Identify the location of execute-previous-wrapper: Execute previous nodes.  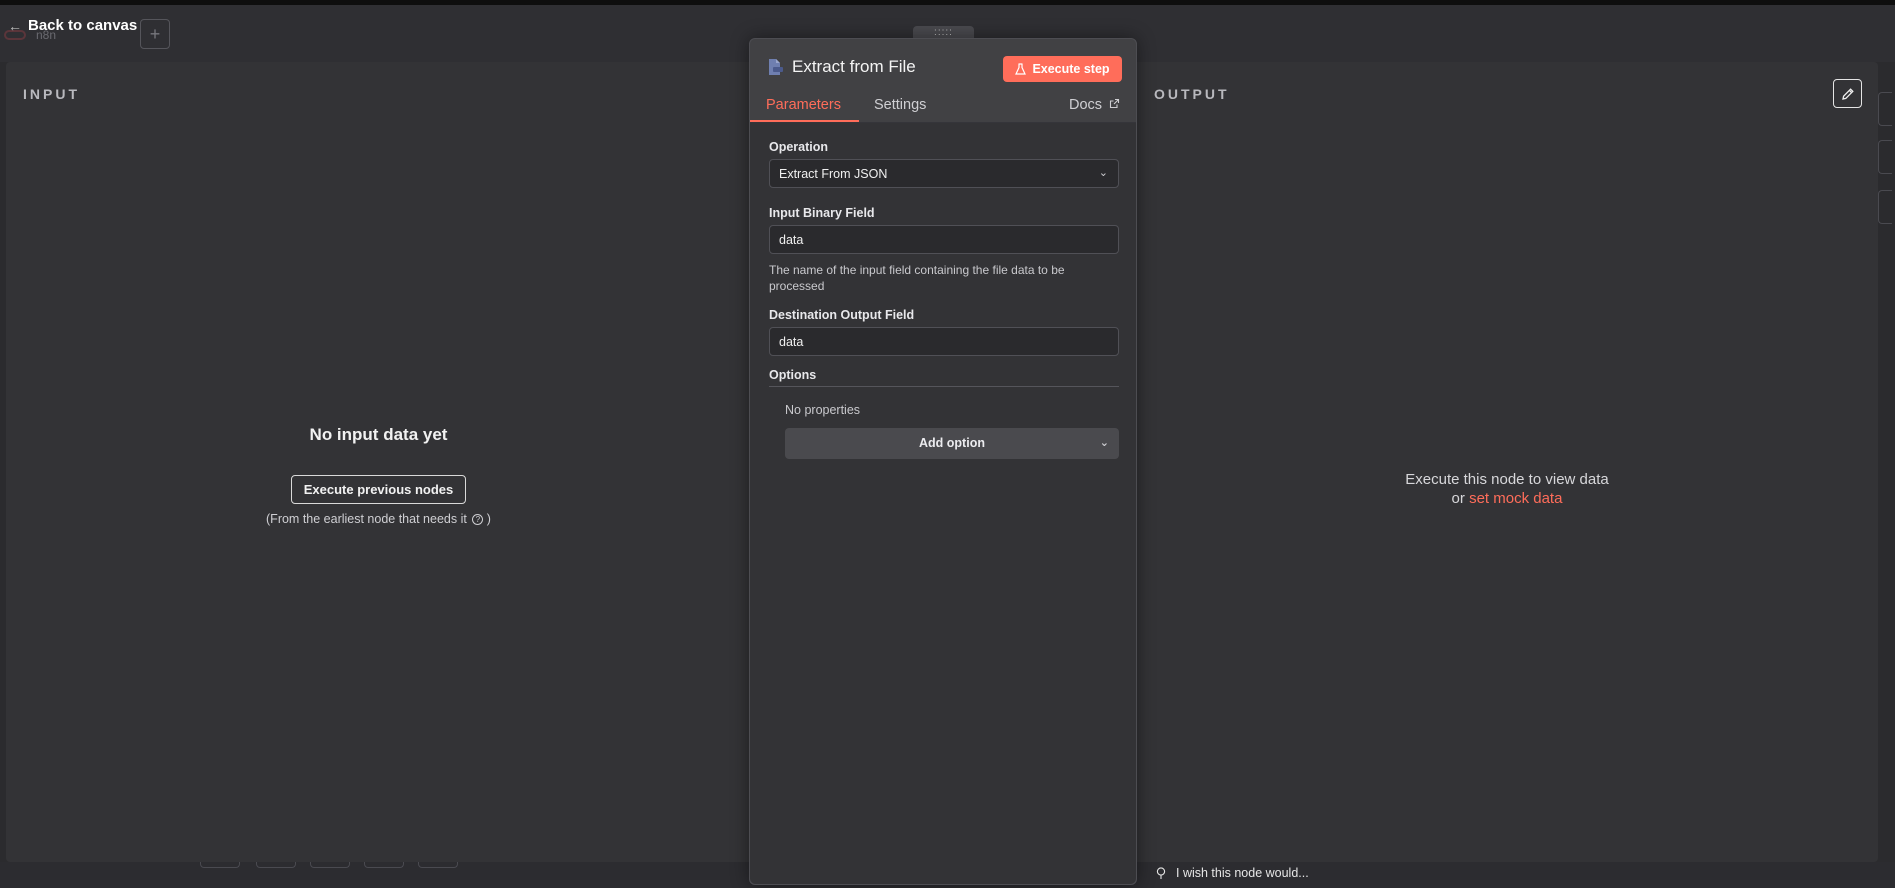
(378, 489).